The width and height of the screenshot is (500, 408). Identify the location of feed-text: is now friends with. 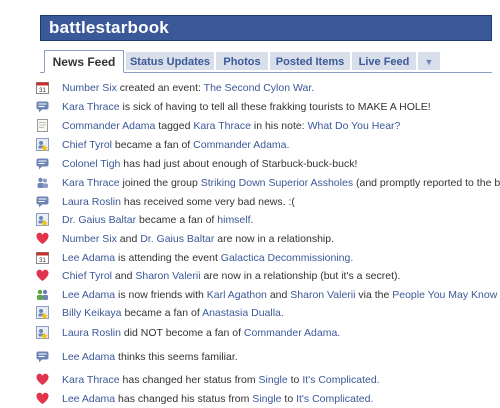
(161, 295).